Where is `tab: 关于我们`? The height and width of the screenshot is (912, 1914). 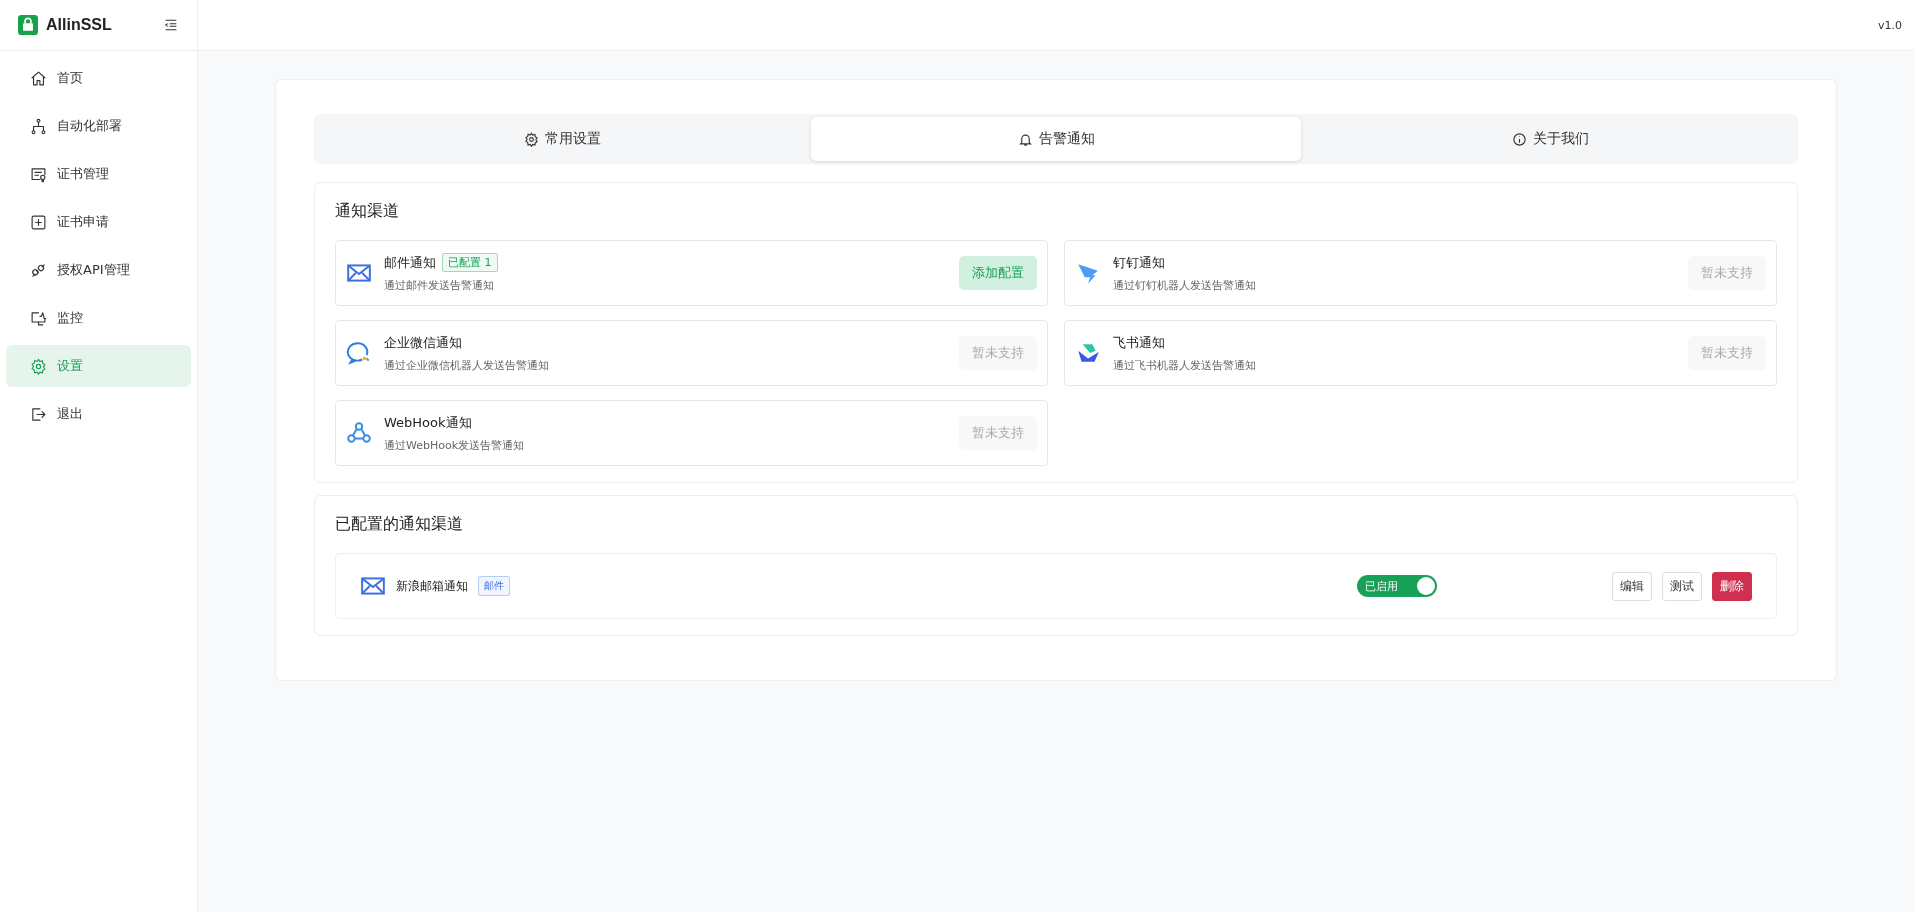
tab: 关于我们 is located at coordinates (1550, 139).